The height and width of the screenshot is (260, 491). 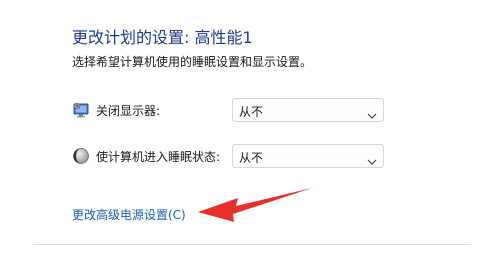 What do you see at coordinates (255, 206) in the screenshot?
I see `red-arrow-annotation` at bounding box center [255, 206].